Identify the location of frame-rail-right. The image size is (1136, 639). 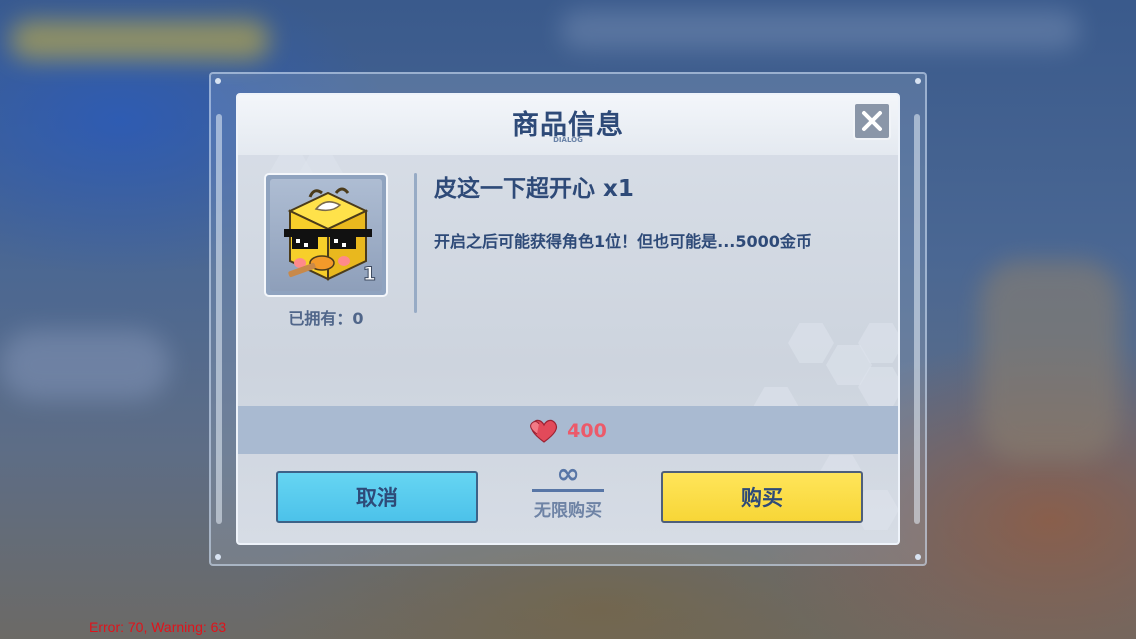
(917, 319).